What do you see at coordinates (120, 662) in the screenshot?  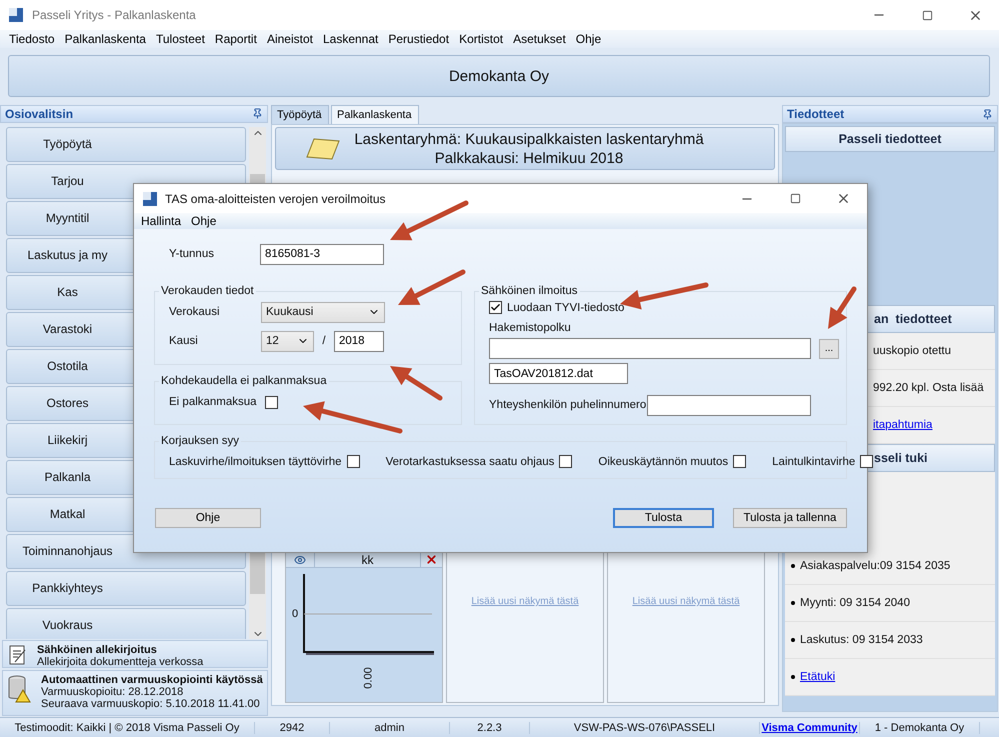 I see `info-text: Allekirjoita dokumentteja verkossa` at bounding box center [120, 662].